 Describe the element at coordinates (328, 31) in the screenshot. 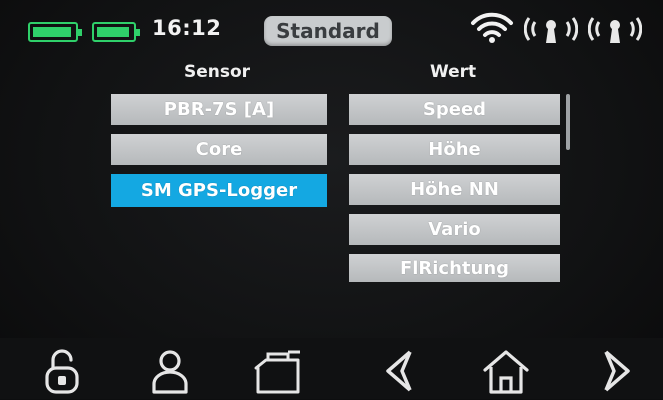

I see `profile-button: Standard` at that location.